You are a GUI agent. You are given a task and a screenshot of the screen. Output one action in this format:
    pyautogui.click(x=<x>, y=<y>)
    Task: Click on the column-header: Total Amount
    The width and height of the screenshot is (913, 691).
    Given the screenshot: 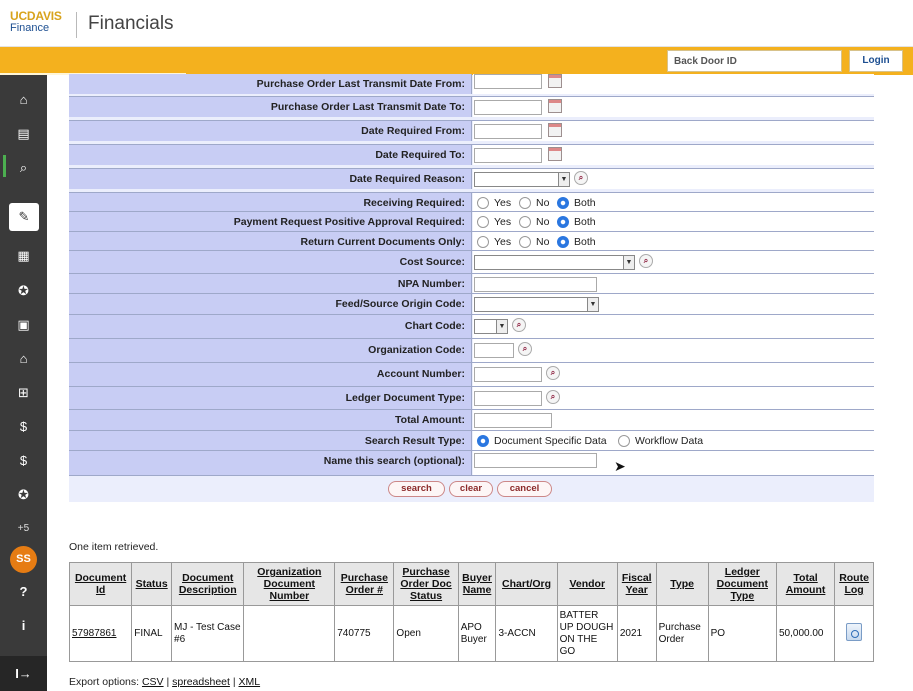 What is the action you would take?
    pyautogui.click(x=805, y=584)
    